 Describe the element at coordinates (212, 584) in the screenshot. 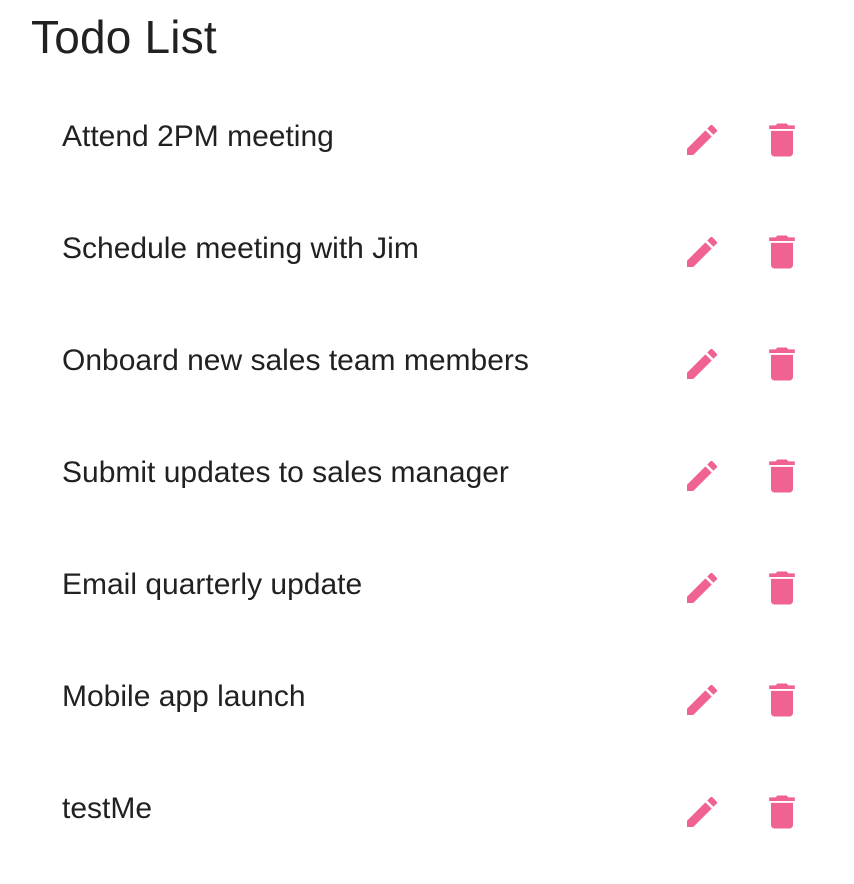

I see `todo-text: Email quarterly update` at that location.